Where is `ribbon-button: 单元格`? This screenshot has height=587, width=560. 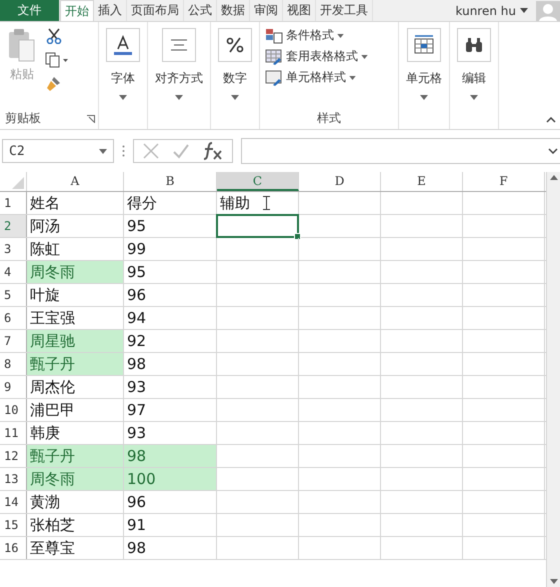
ribbon-button: 单元格 is located at coordinates (424, 64).